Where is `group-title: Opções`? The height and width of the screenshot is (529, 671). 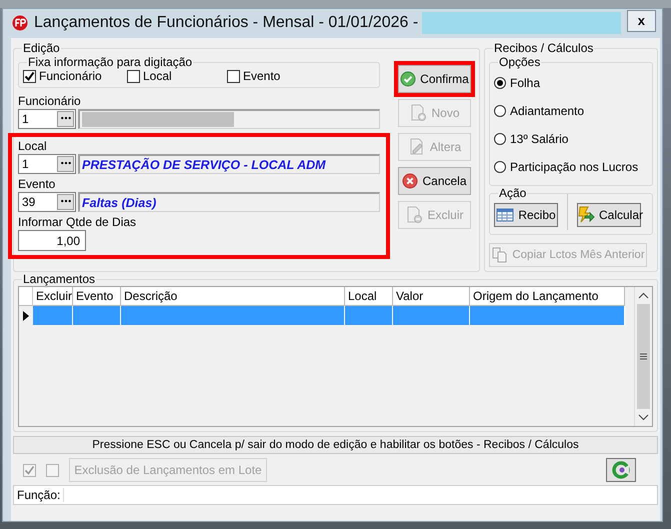 group-title: Opções is located at coordinates (520, 62).